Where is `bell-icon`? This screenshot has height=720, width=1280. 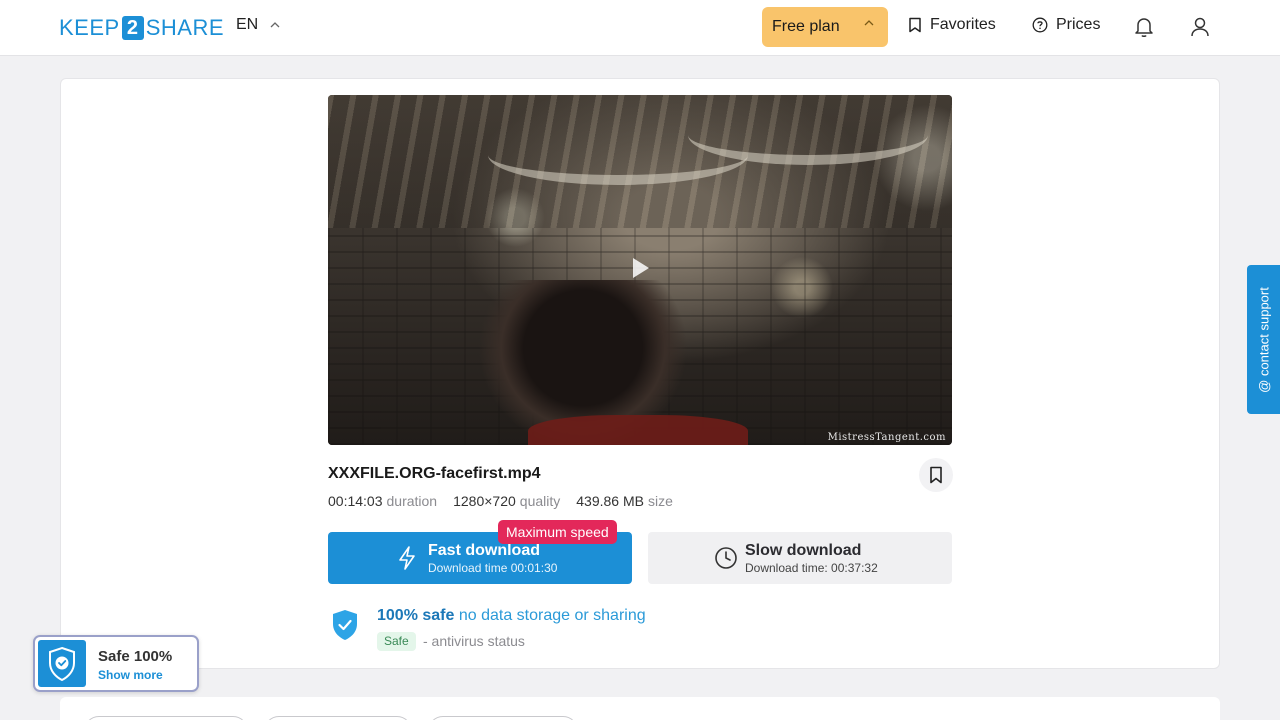 bell-icon is located at coordinates (1144, 27).